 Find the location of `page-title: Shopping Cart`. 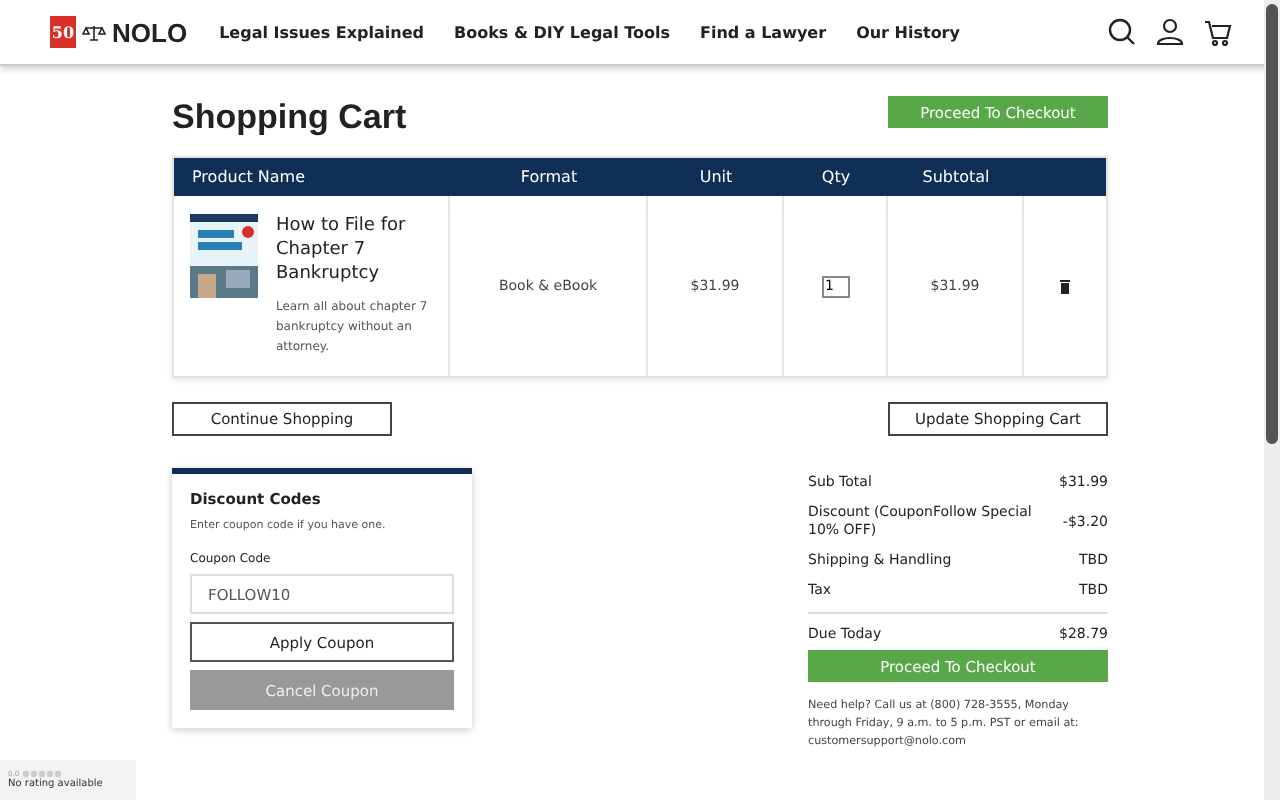

page-title: Shopping Cart is located at coordinates (289, 118).